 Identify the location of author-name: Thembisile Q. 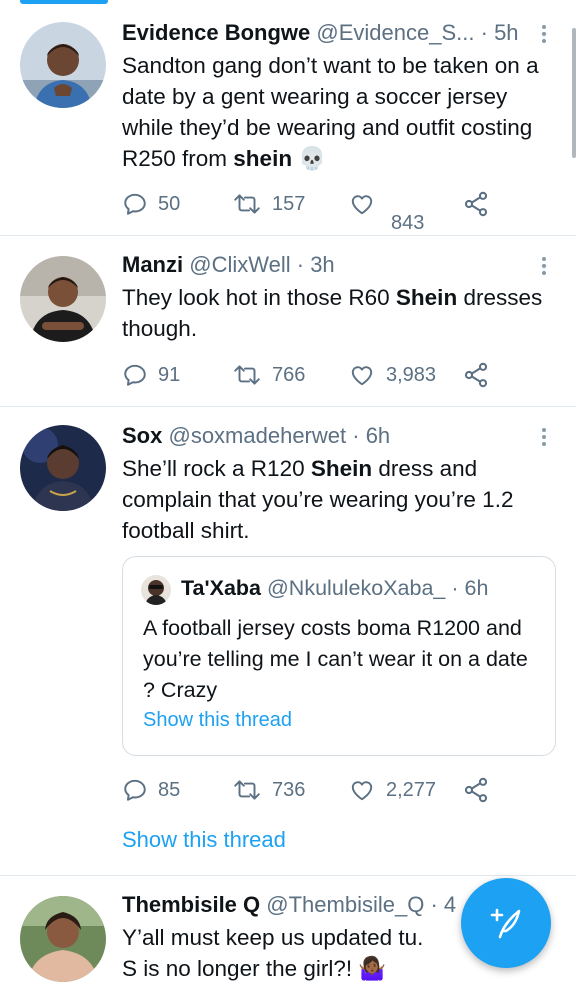
(191, 904).